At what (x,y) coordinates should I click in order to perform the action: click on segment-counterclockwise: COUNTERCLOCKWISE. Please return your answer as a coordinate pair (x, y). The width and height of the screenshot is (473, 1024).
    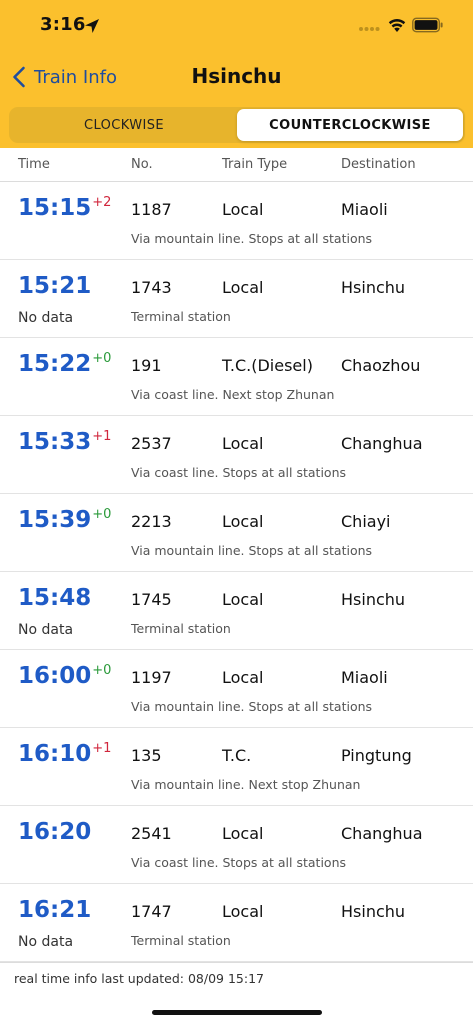
    Looking at the image, I should click on (350, 125).